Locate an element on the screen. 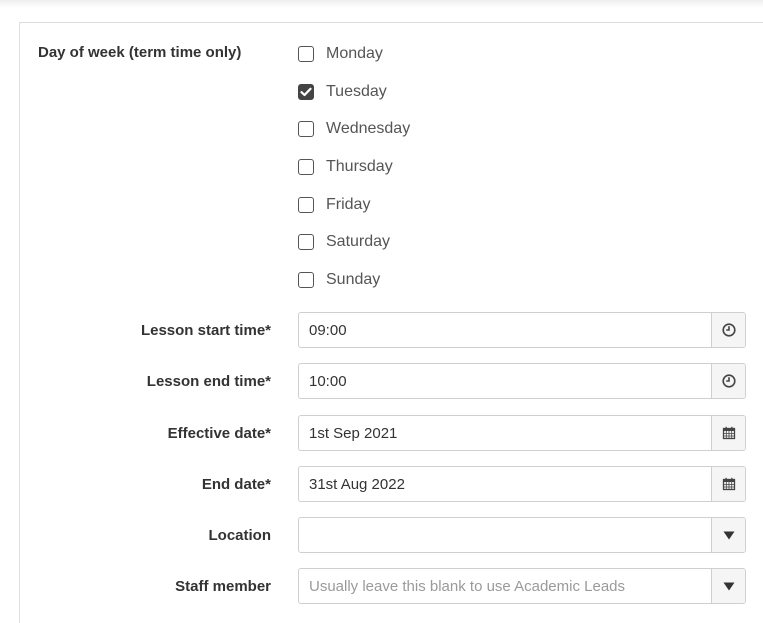 Image resolution: width=763 pixels, height=623 pixels. checkbox-label: Wednesday is located at coordinates (368, 128).